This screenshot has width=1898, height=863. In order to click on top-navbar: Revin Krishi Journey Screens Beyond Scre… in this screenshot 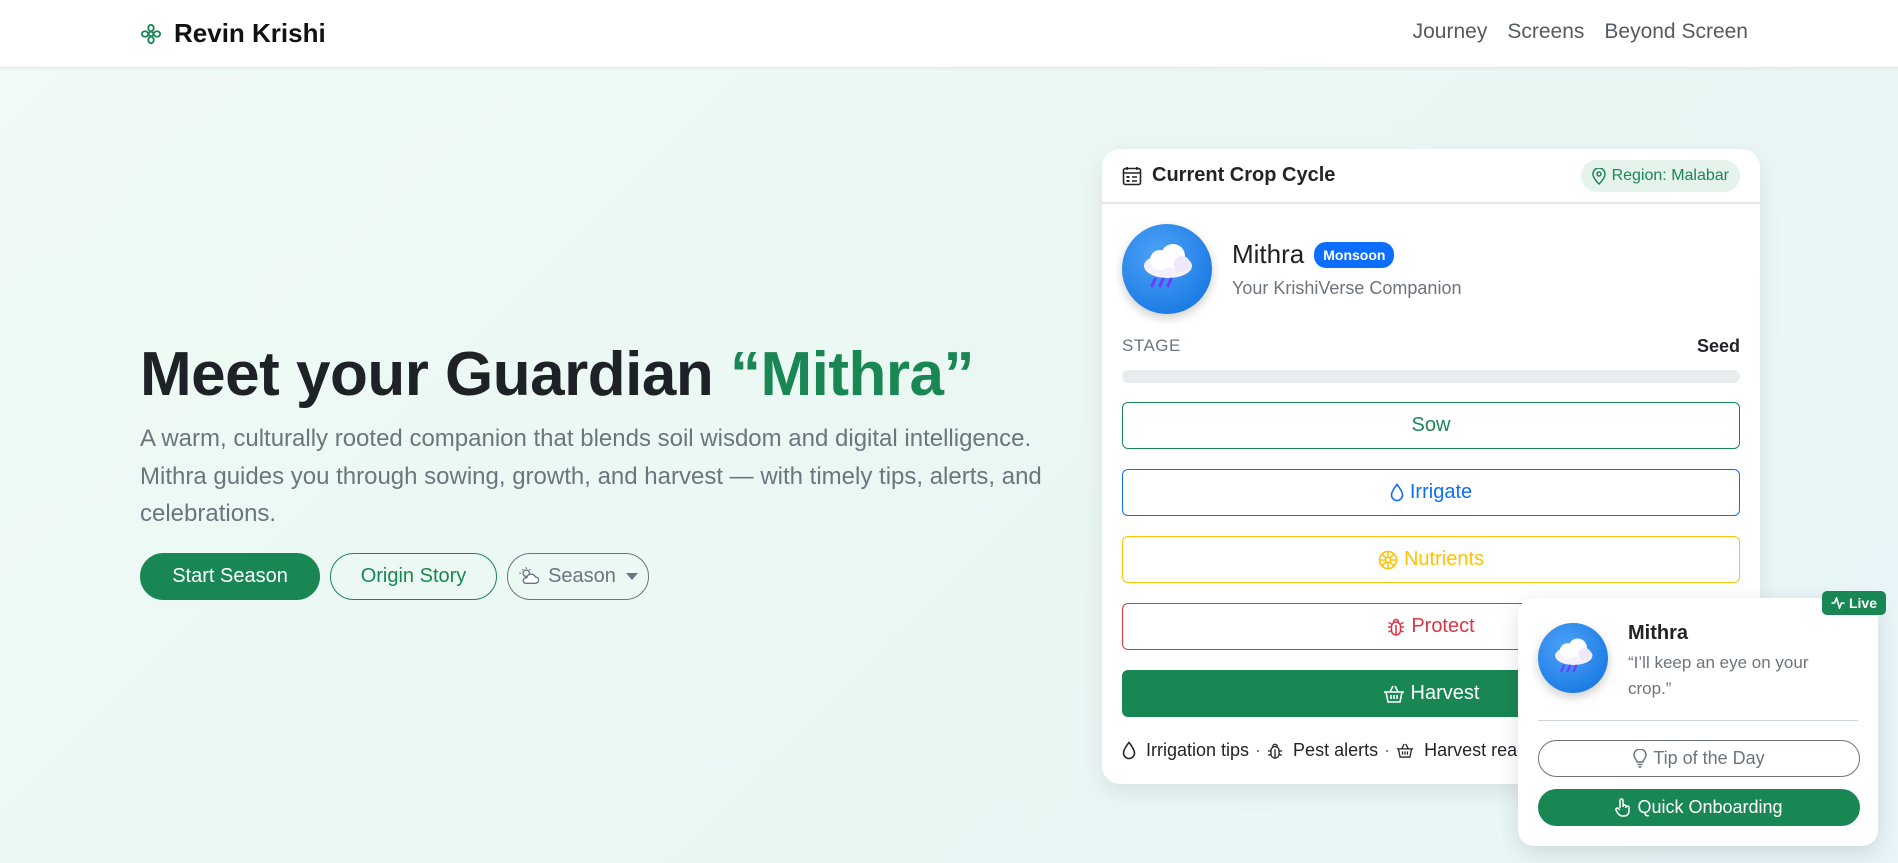, I will do `click(949, 34)`.